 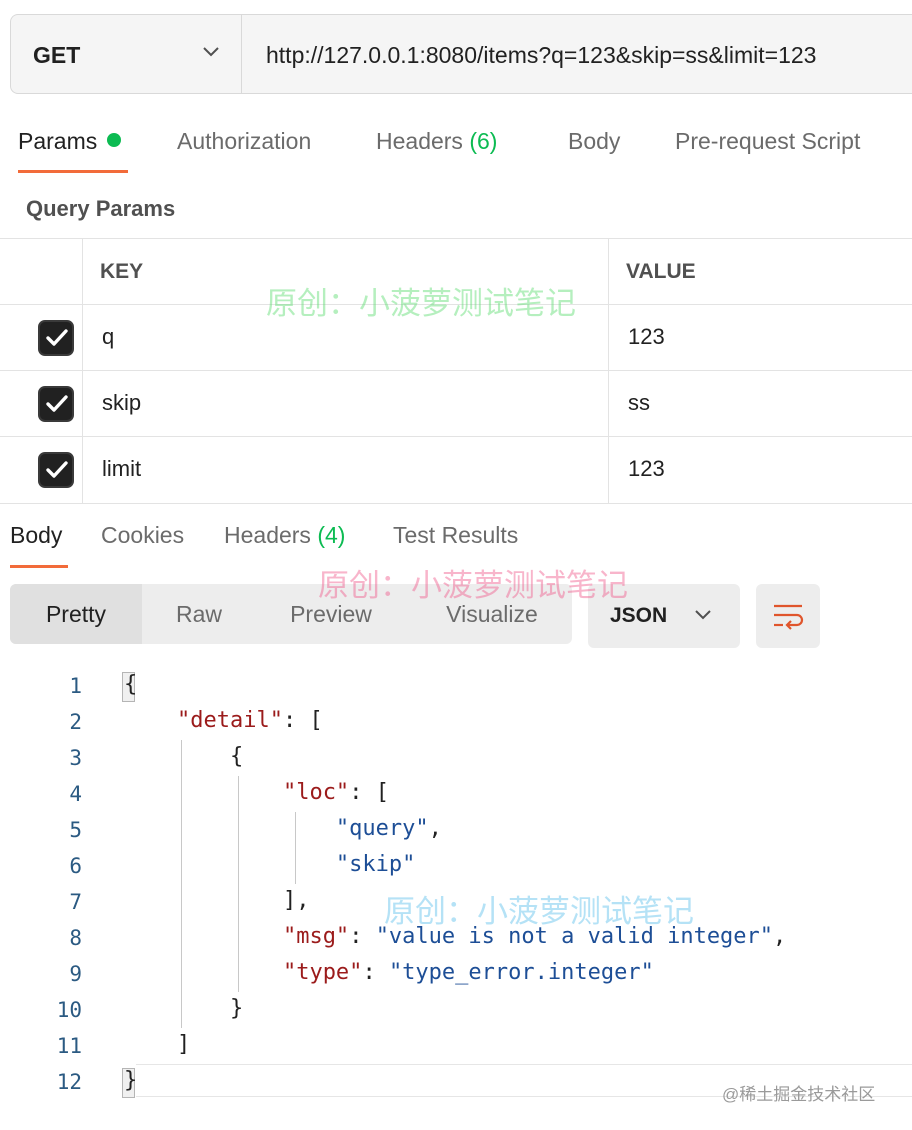 I want to click on params-active-dot, so click(x=114, y=140).